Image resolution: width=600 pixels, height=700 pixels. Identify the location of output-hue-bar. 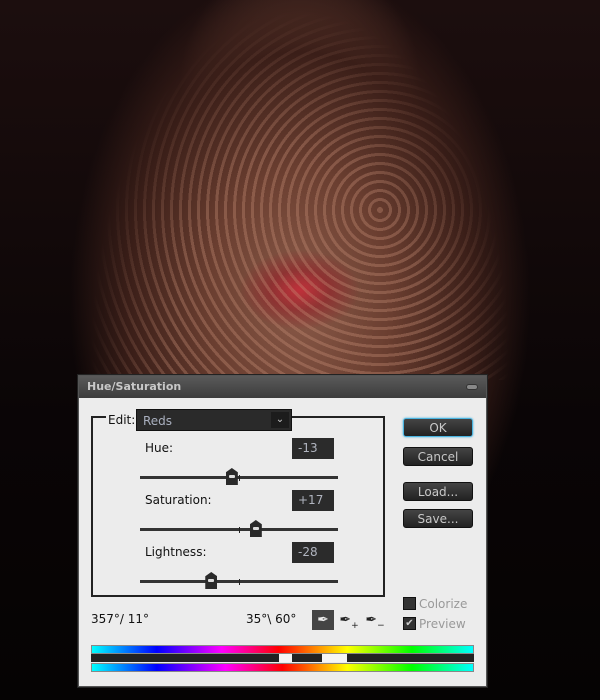
(282, 667).